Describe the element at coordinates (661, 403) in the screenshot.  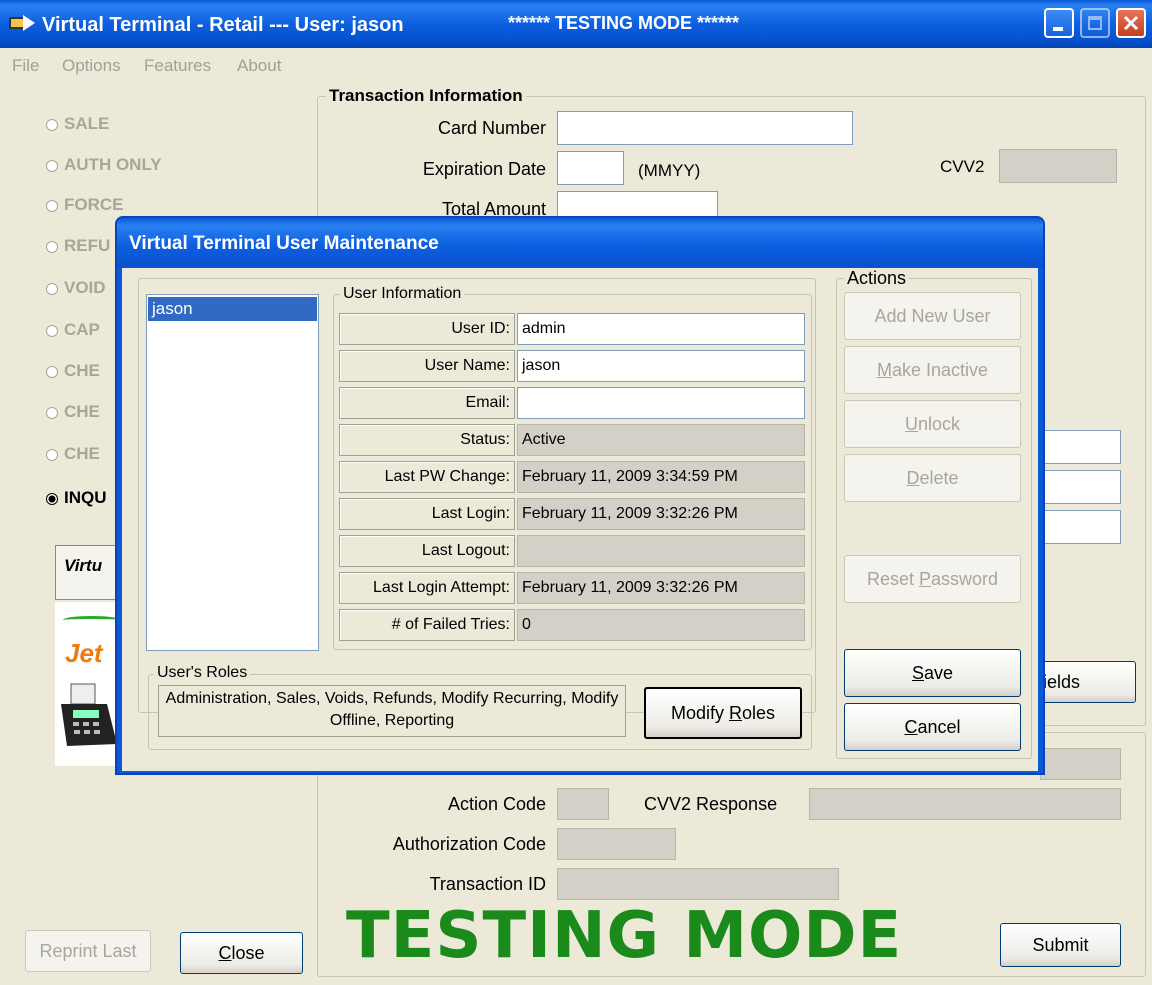
I see `email-input` at that location.